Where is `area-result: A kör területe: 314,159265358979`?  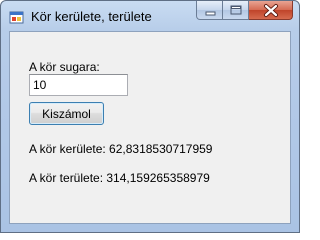 area-result: A kör területe: 314,159265358979 is located at coordinates (119, 178).